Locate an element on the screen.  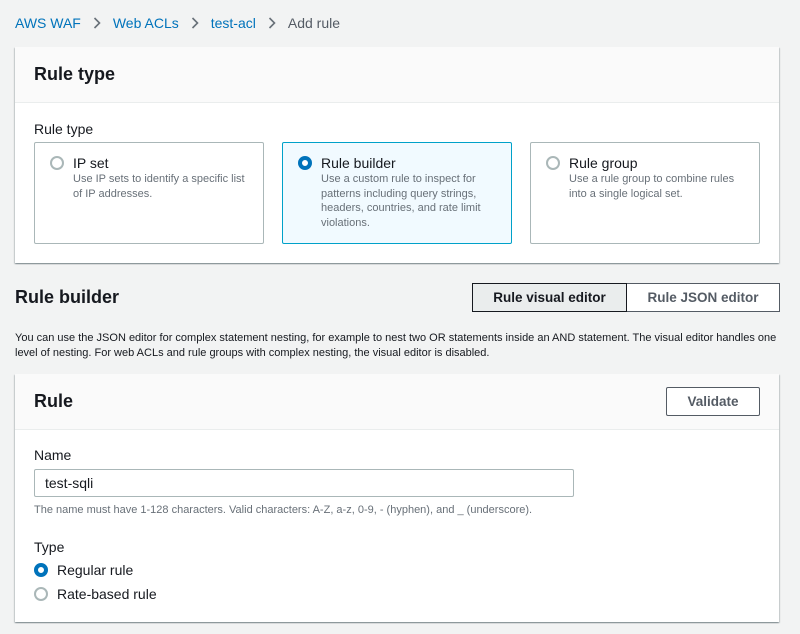
rule-builder-radio is located at coordinates (305, 163).